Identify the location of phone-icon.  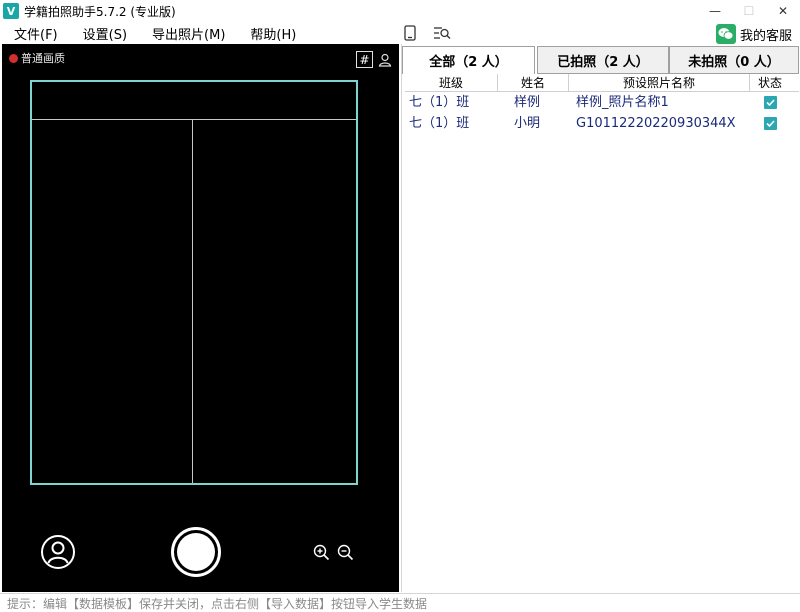
(410, 33).